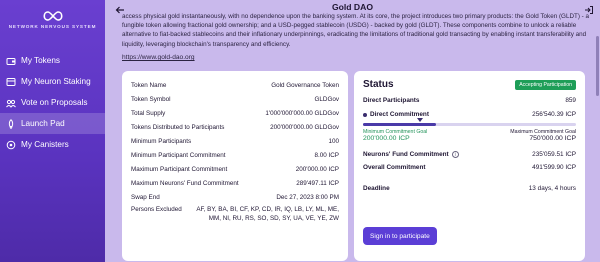  Describe the element at coordinates (52, 26) in the screenshot. I see `logo-text: NETWORK NERVOUS SYSTEM` at that location.